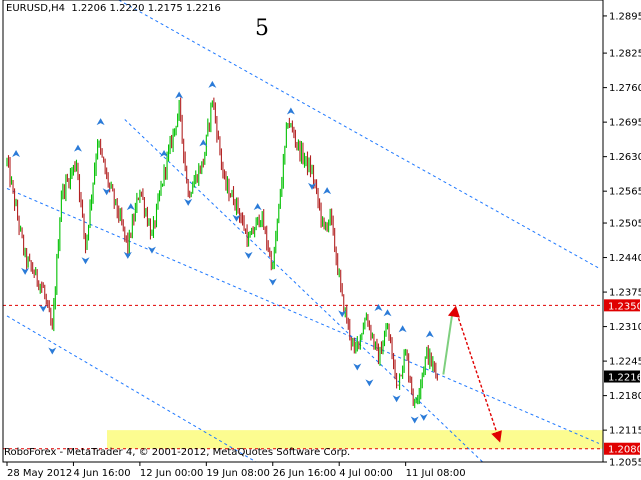 The image size is (641, 480). What do you see at coordinates (238, 473) in the screenshot?
I see `x-tick-label: 19 Jun 08:00` at bounding box center [238, 473].